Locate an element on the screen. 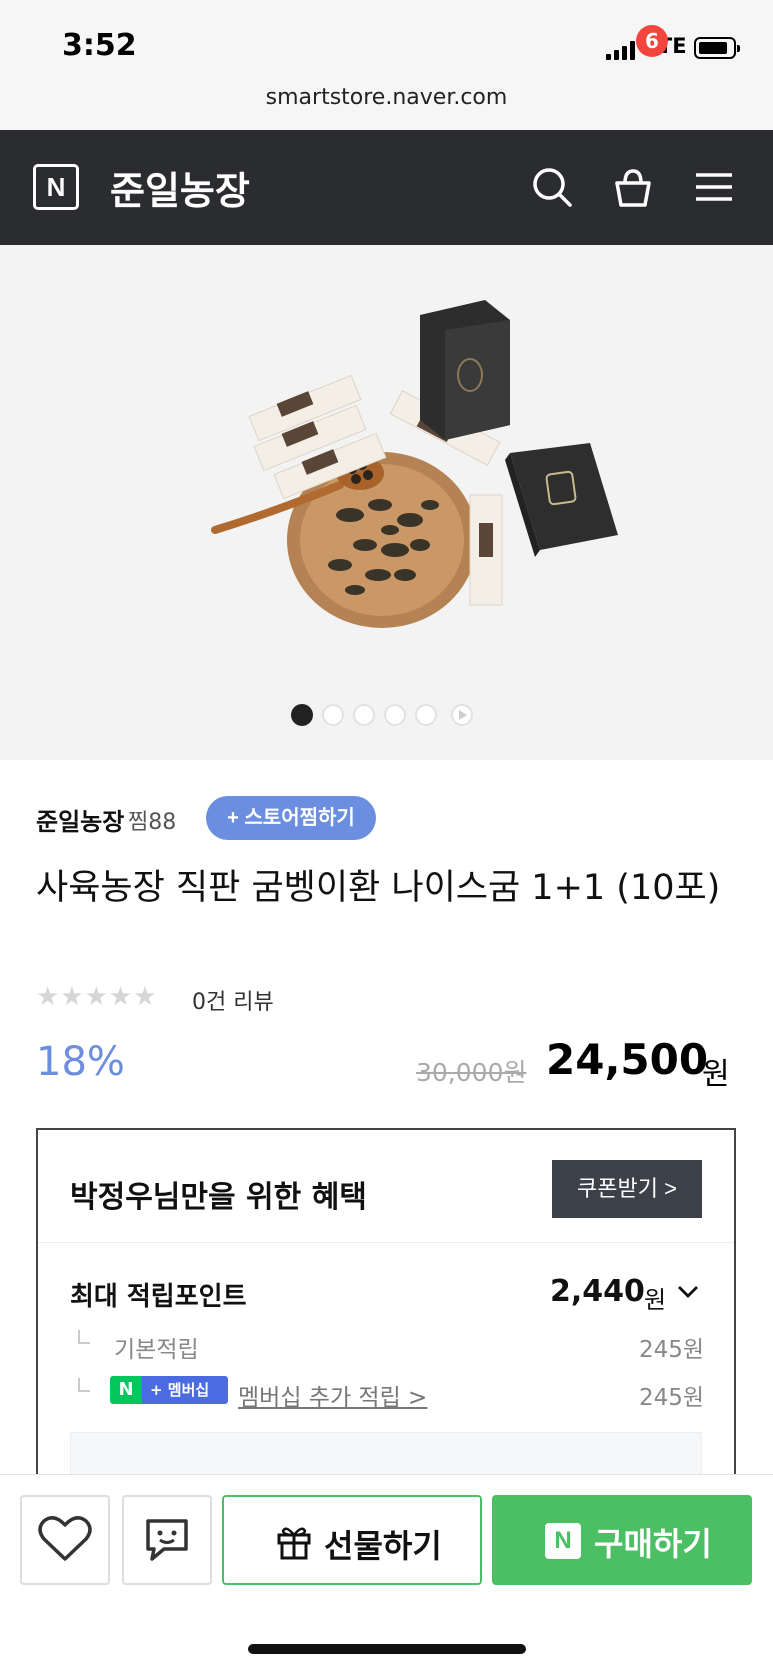 The width and height of the screenshot is (773, 1674). play-icon is located at coordinates (463, 715).